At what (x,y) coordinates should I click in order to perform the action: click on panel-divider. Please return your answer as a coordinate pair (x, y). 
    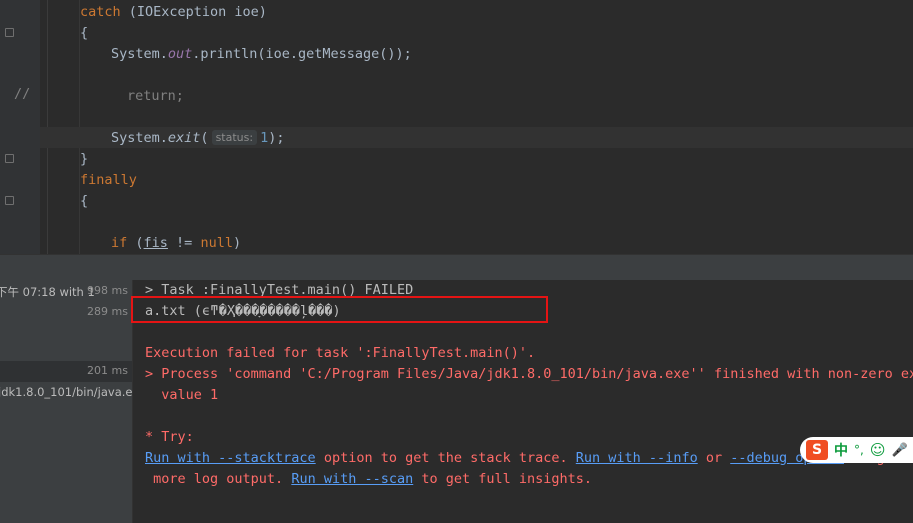
    Looking at the image, I should click on (456, 267).